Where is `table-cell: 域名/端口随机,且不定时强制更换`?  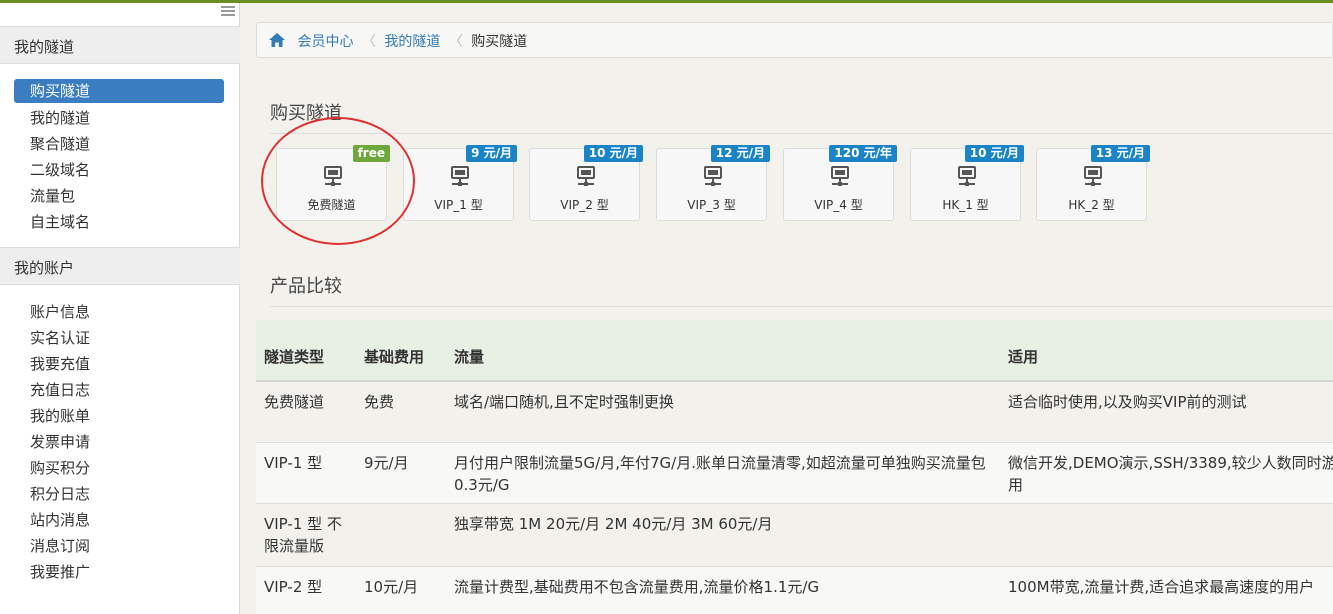 table-cell: 域名/端口随机,且不定时强制更换 is located at coordinates (723, 411).